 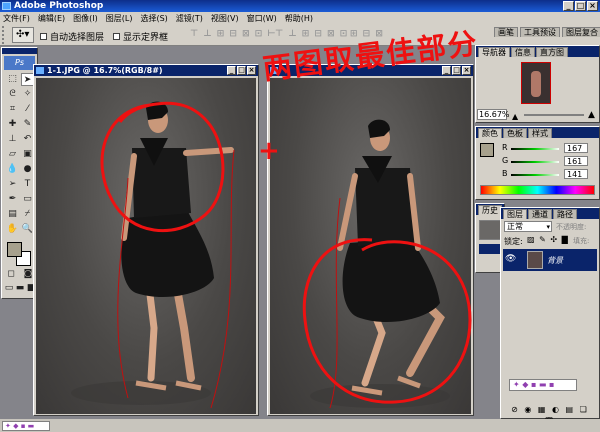 I want to click on options-grip, so click(x=5, y=35).